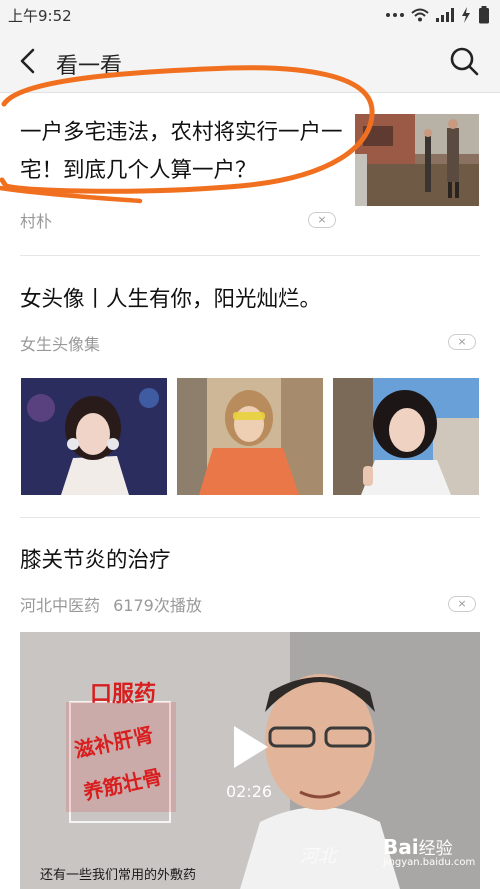 Image resolution: width=500 pixels, height=889 pixels. I want to click on wifi-icon, so click(420, 15).